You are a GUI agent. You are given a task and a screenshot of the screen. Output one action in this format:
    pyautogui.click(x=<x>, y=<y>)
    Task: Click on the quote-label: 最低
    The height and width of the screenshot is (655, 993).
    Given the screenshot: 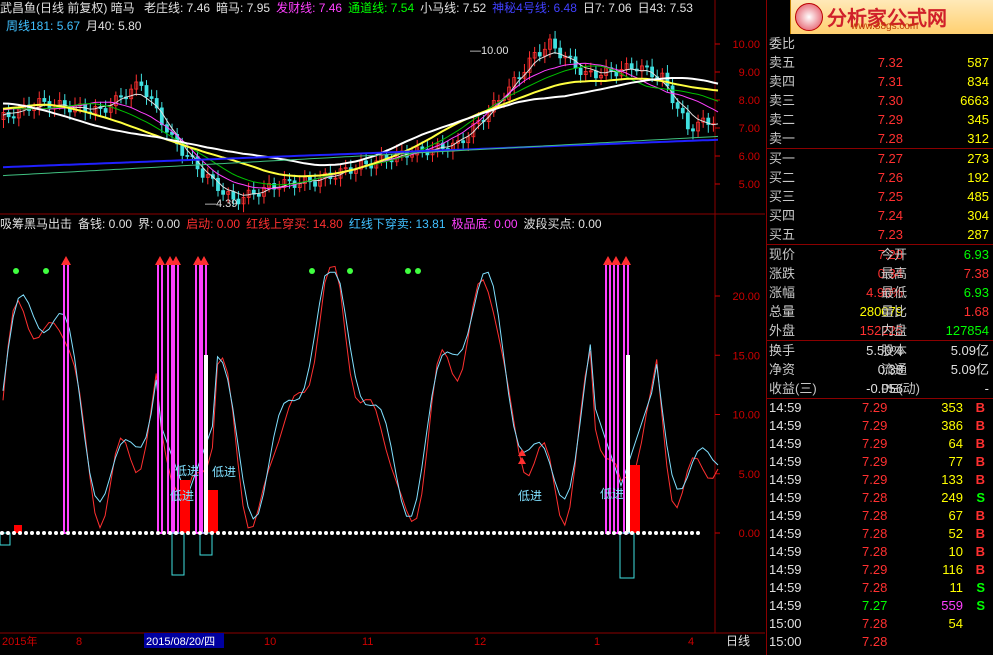 What is the action you would take?
    pyautogui.click(x=894, y=292)
    